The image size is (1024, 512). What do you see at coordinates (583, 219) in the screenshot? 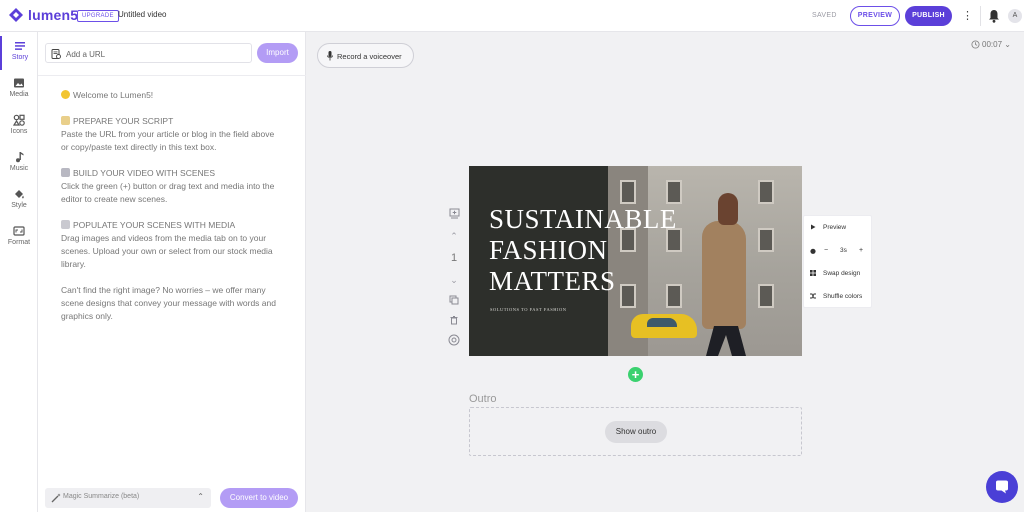
I see `scene-title-line: SUSTAINABLE` at bounding box center [583, 219].